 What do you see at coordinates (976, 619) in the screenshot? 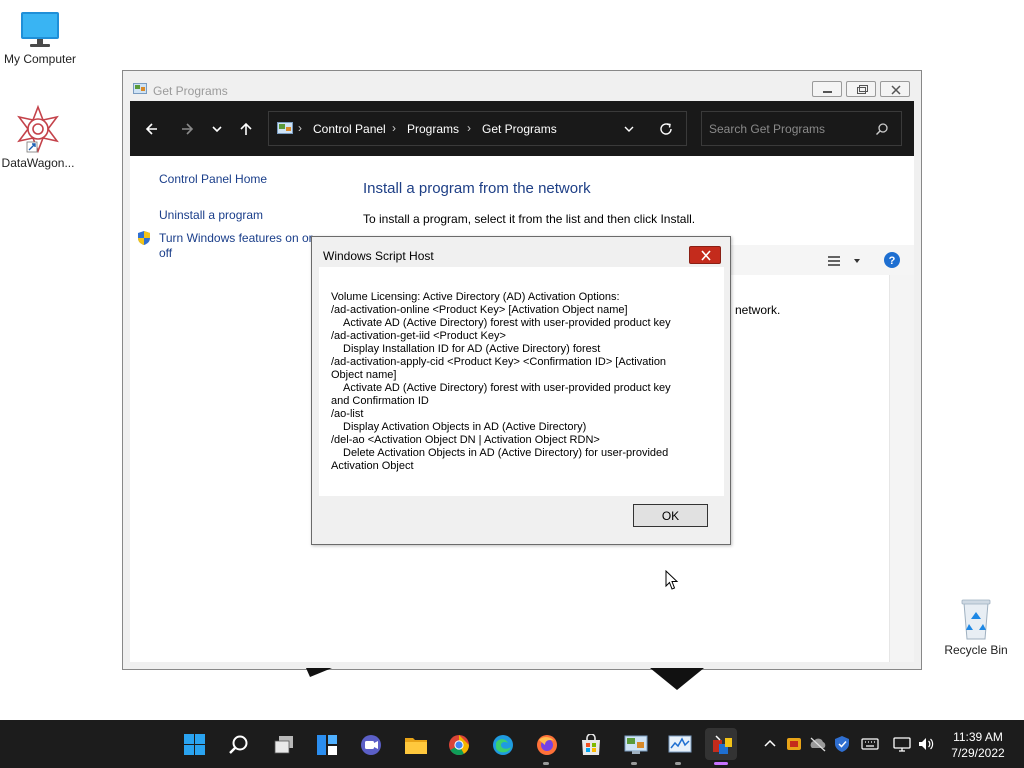
I see `recycle-bin-icon` at bounding box center [976, 619].